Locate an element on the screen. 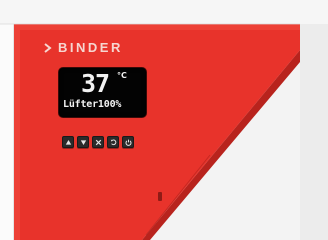  power-icon is located at coordinates (128, 142).